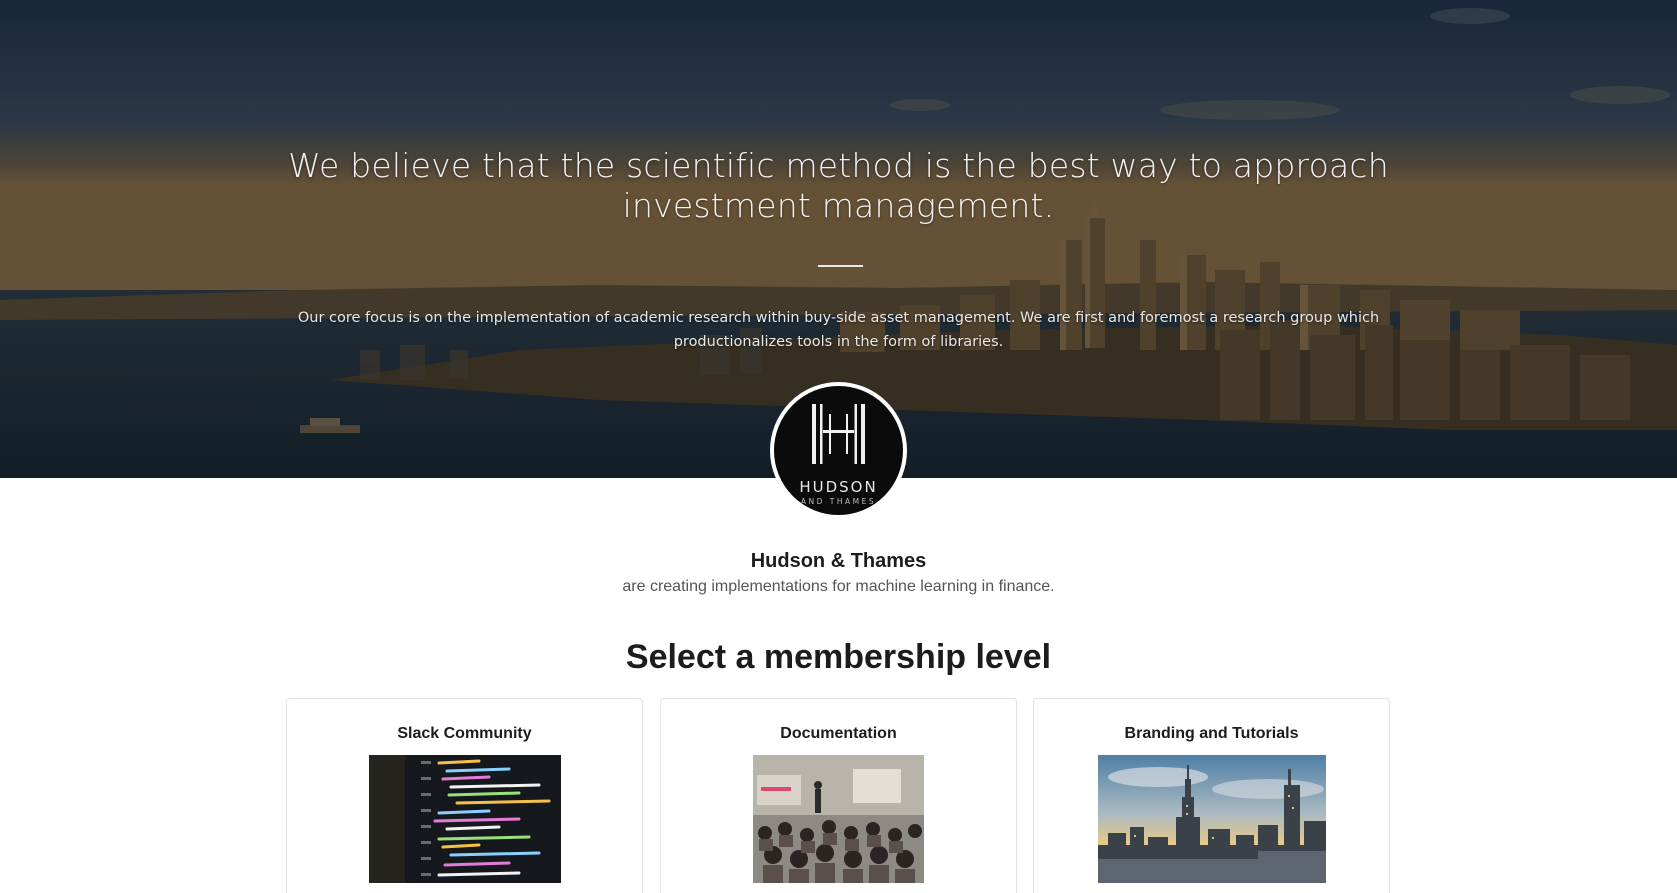 This screenshot has width=1677, height=893. What do you see at coordinates (1211, 733) in the screenshot?
I see `tier-title: Branding and Tutorials` at bounding box center [1211, 733].